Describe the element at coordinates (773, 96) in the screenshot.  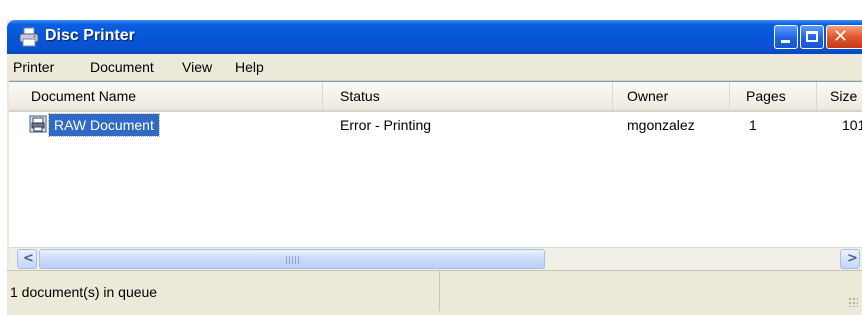
I see `column-header-pages: Pages` at that location.